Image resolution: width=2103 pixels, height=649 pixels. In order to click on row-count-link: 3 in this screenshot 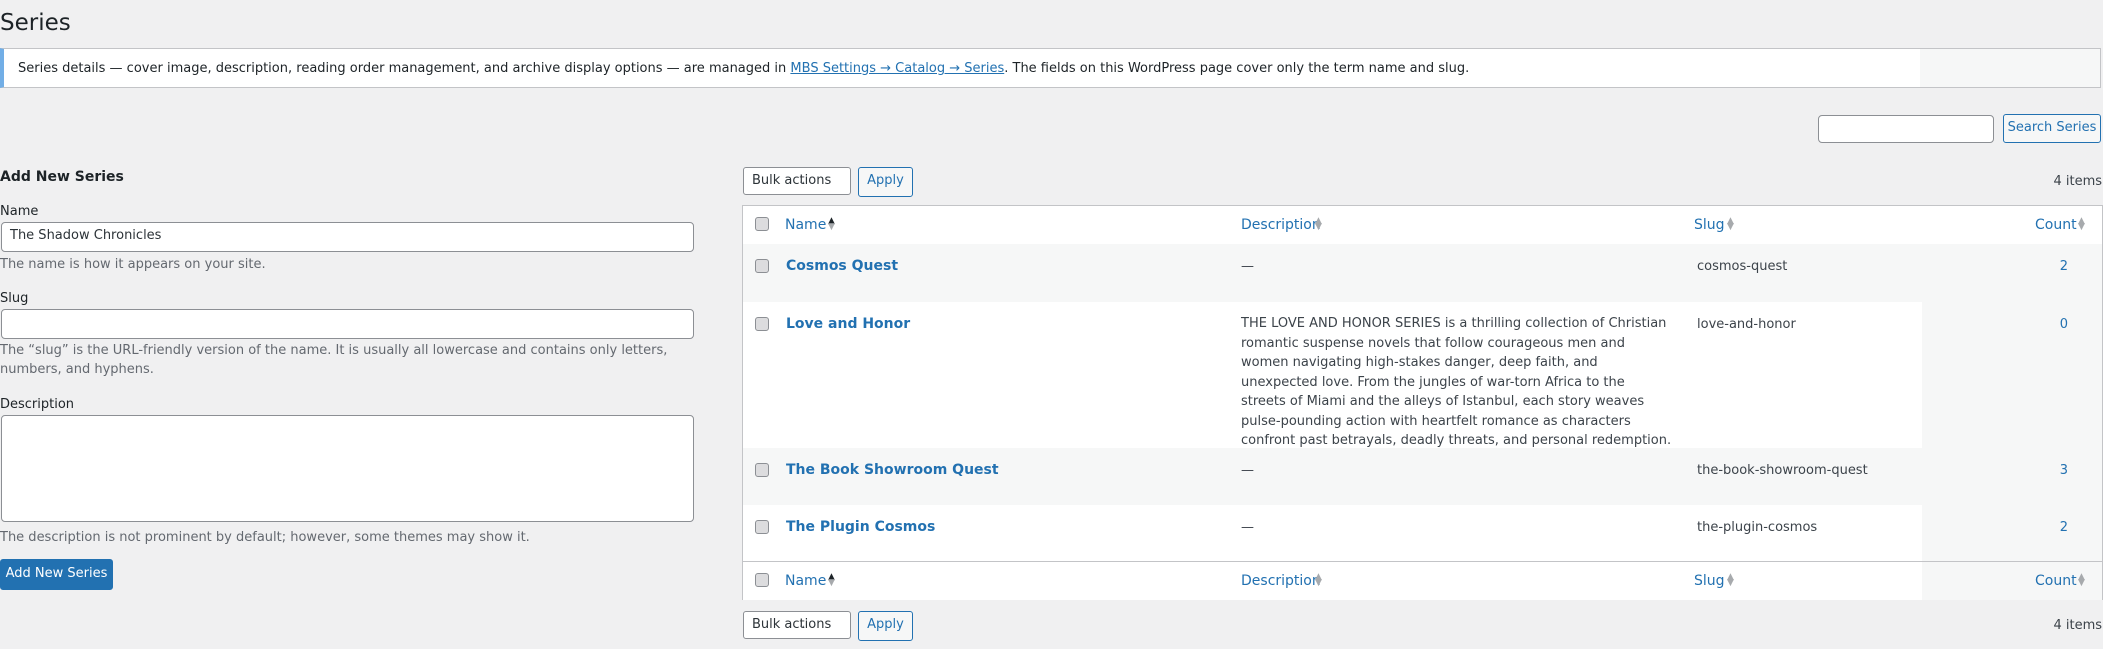, I will do `click(2064, 470)`.